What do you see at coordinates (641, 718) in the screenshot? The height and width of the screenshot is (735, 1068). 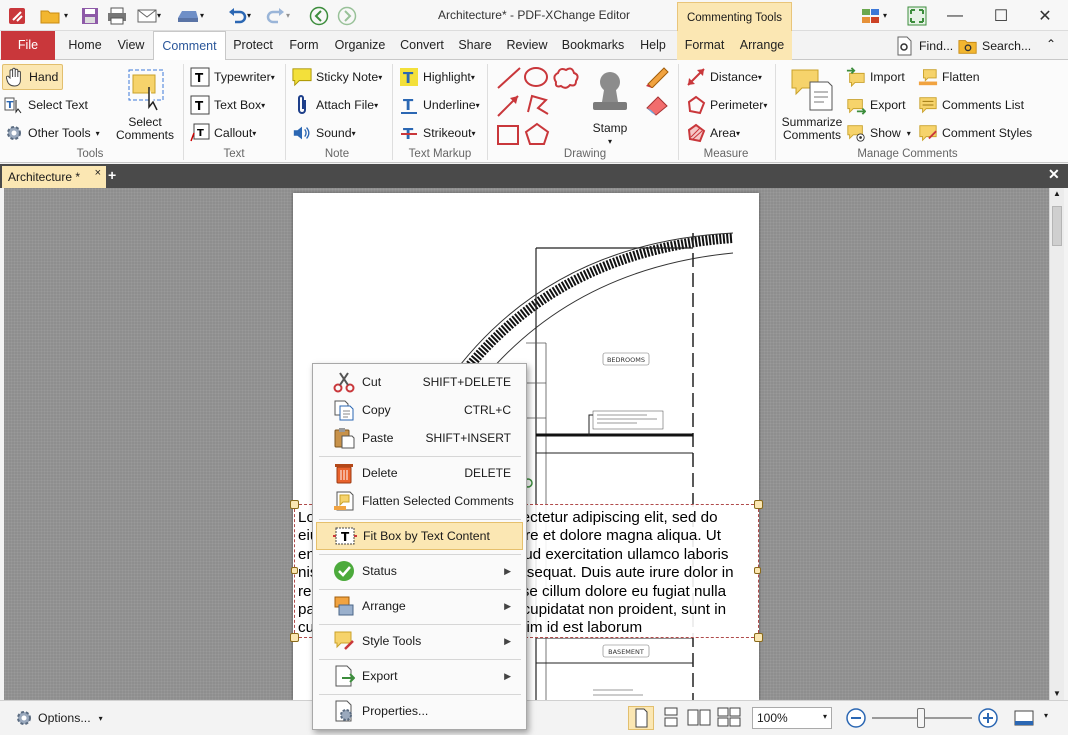 I see `single-page-view-icon` at bounding box center [641, 718].